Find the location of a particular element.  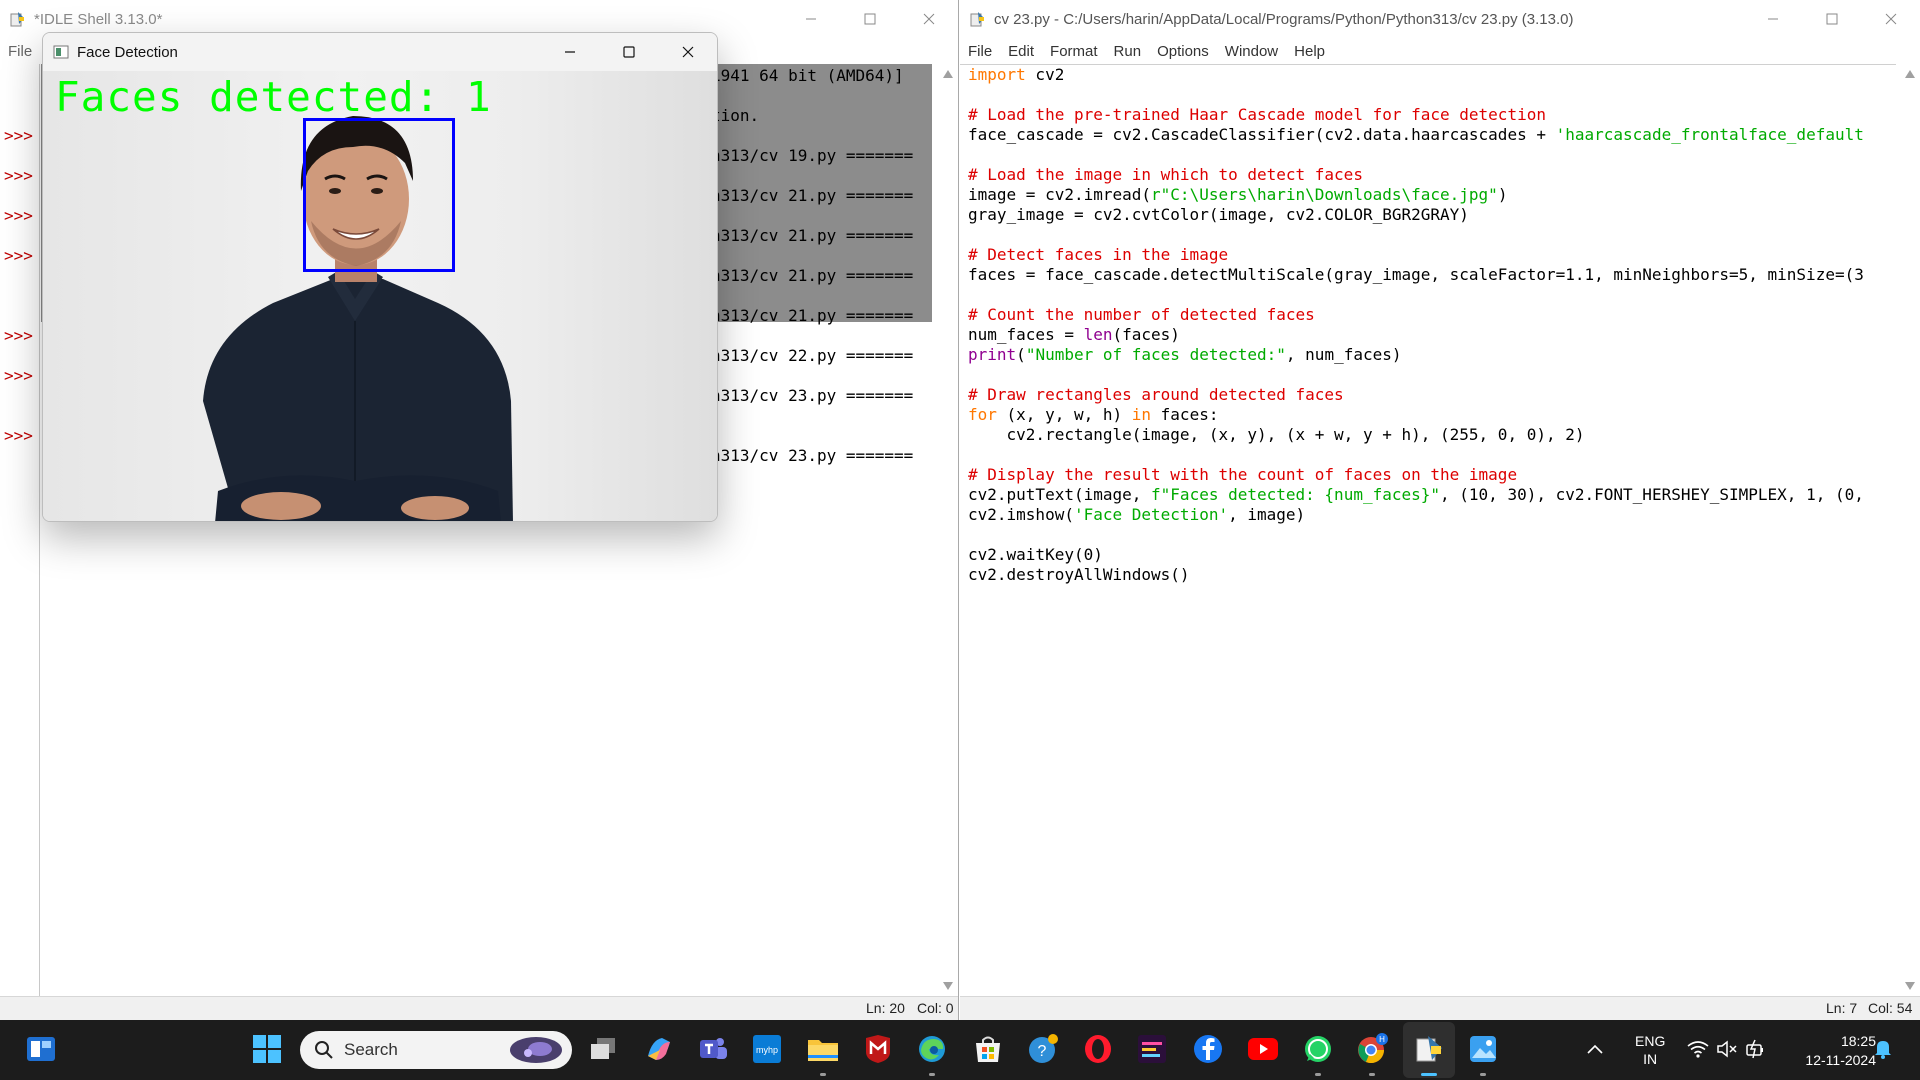

svg-text: myhp is located at coordinates (767, 1050).